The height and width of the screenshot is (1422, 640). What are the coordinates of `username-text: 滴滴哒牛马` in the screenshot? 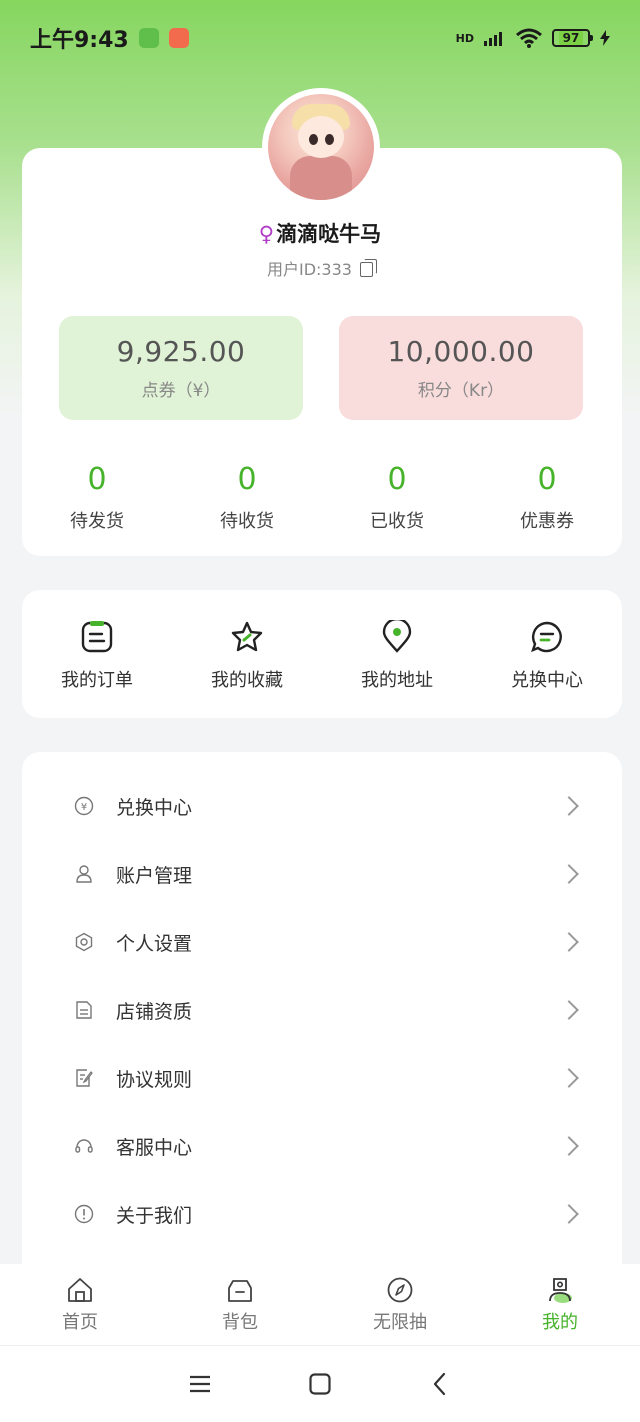 It's located at (329, 234).